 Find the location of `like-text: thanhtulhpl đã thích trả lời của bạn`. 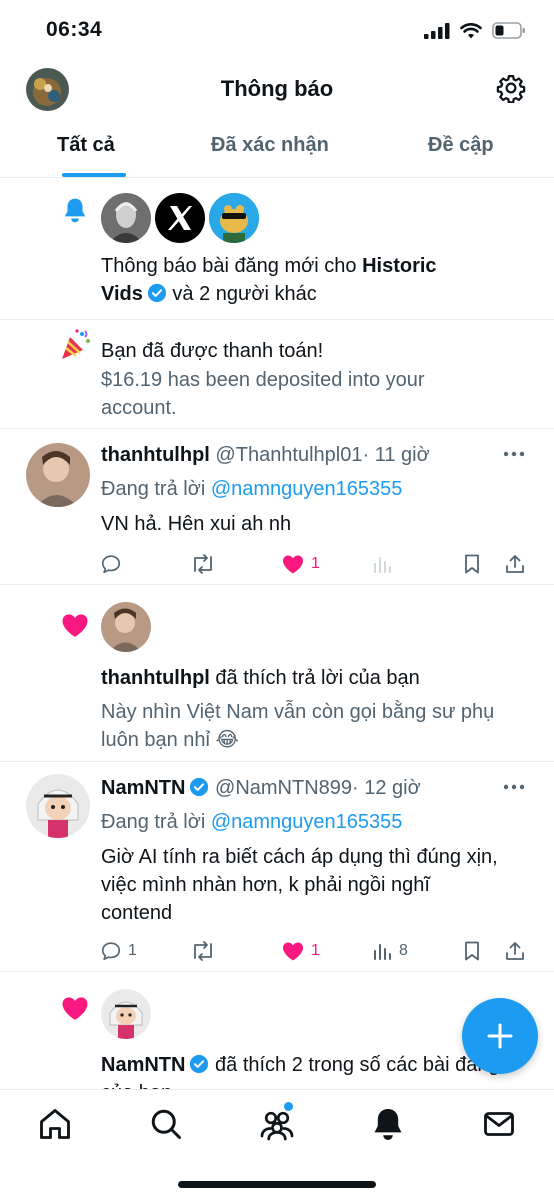

like-text: thanhtulhpl đã thích trả lời của bạn is located at coordinates (260, 678).